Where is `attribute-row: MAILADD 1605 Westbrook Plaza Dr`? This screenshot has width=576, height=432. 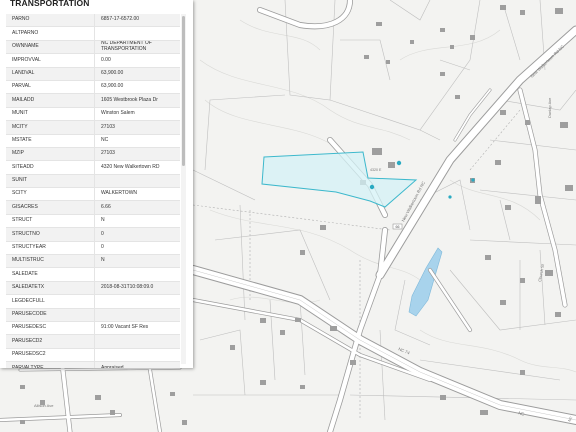
attribute-row: MAILADD 1605 Westbrook Plaza Dr is located at coordinates (93, 100).